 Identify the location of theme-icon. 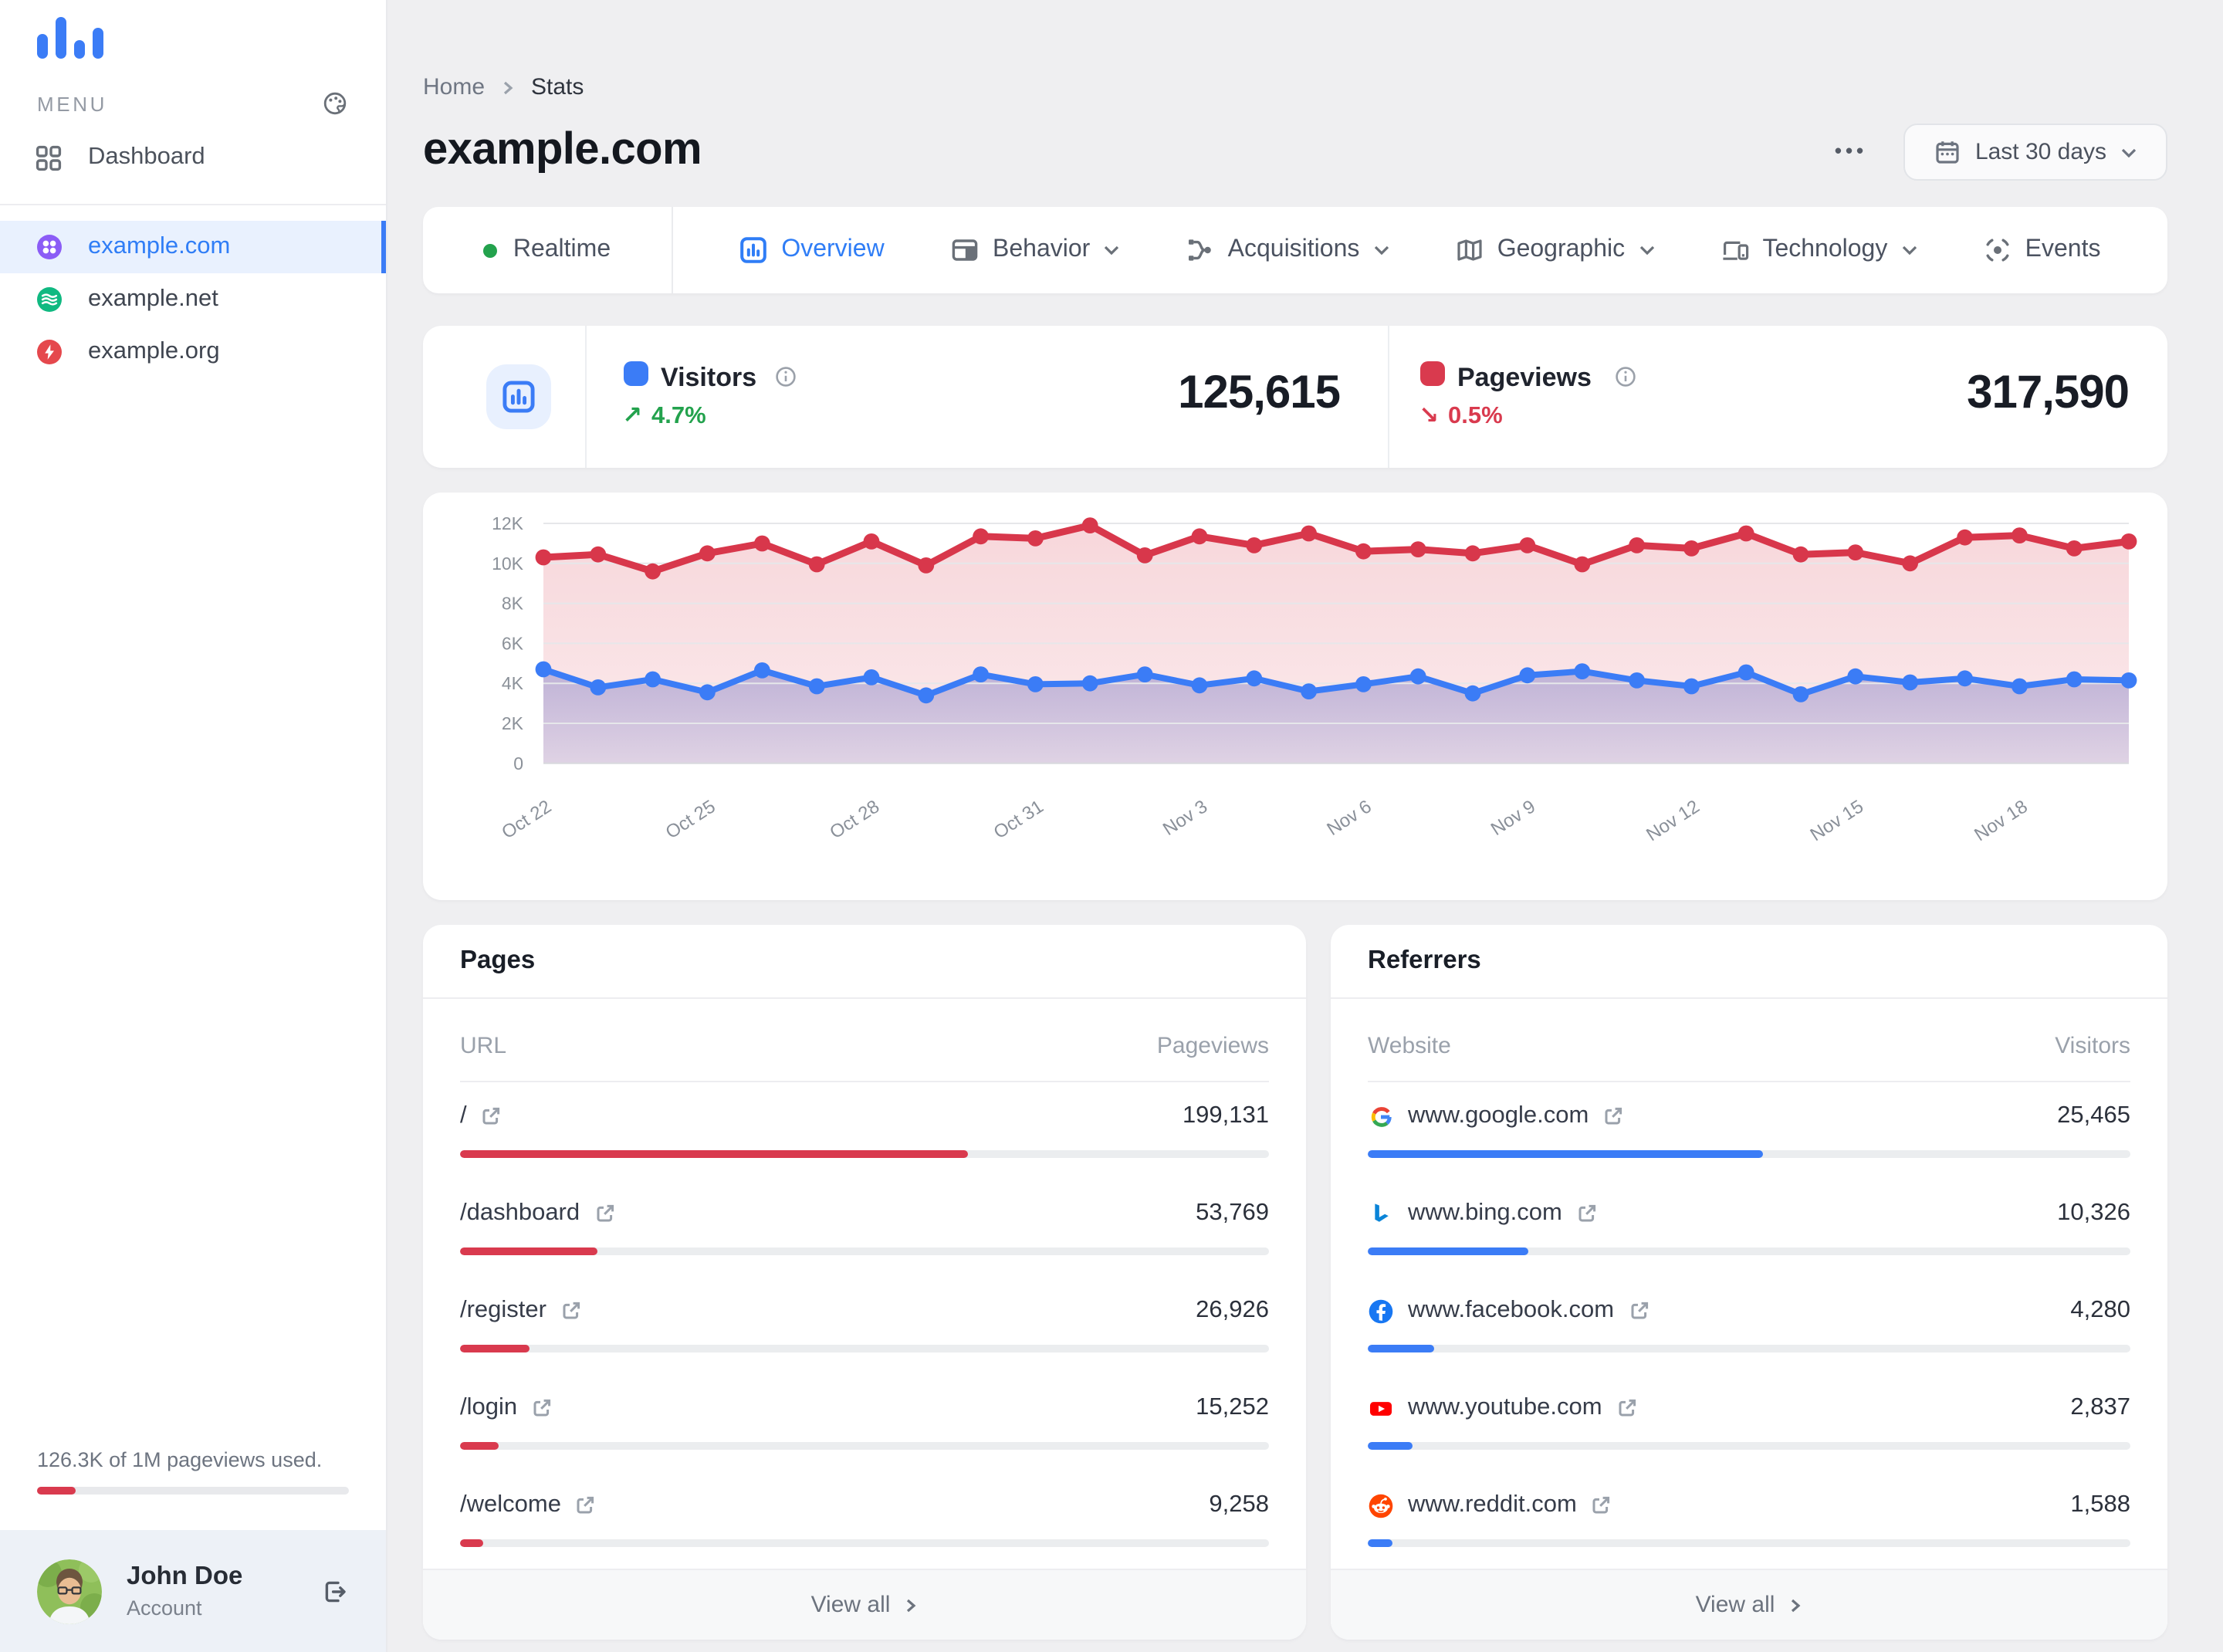
(335, 103).